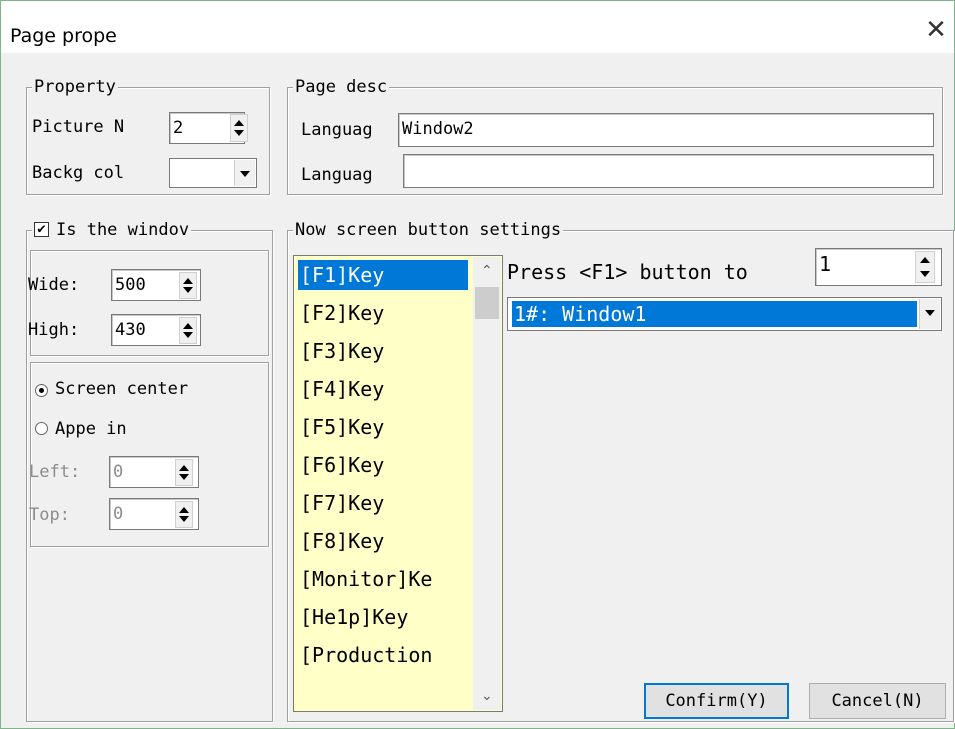  I want to click on key-list-item: [F8]Key, so click(383, 541).